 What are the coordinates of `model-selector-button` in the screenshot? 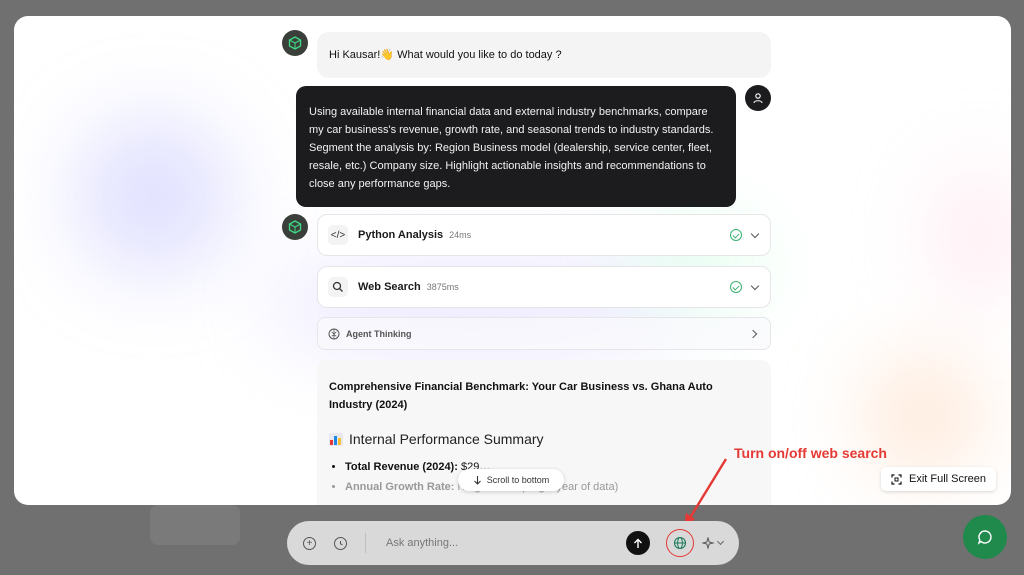 It's located at (713, 543).